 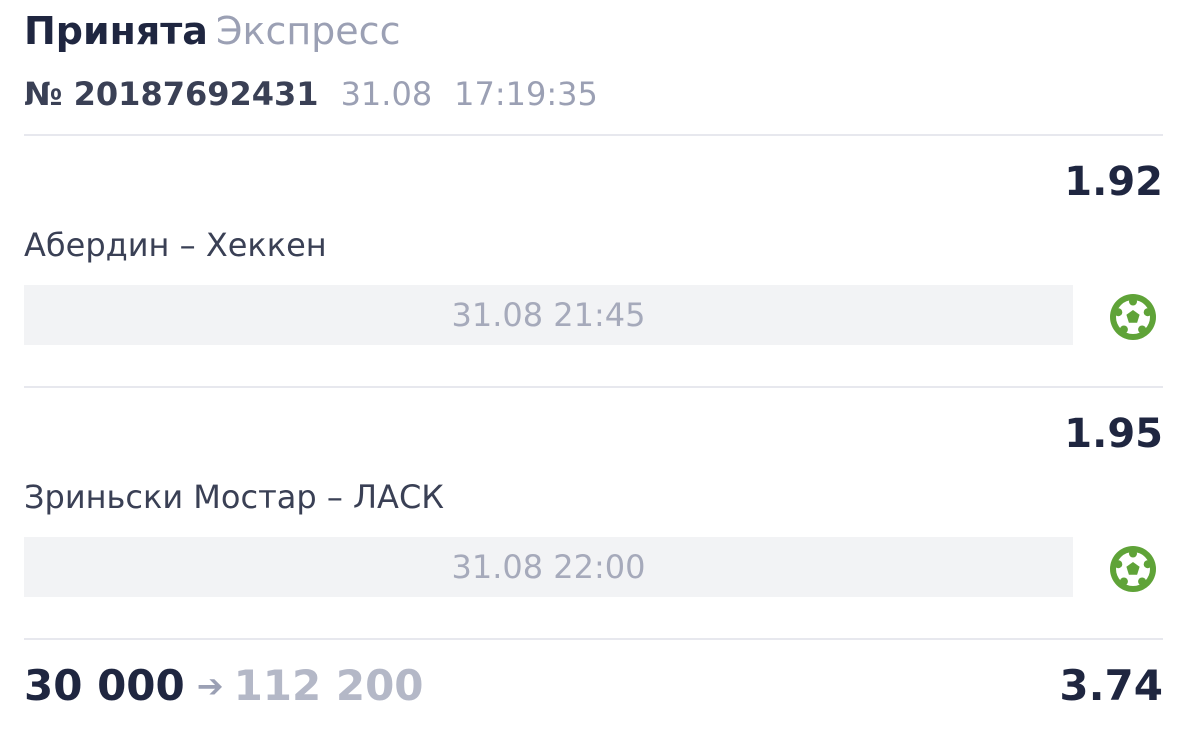 I want to click on event-match: Зриньски Мостар – ЛАСК, so click(x=234, y=497).